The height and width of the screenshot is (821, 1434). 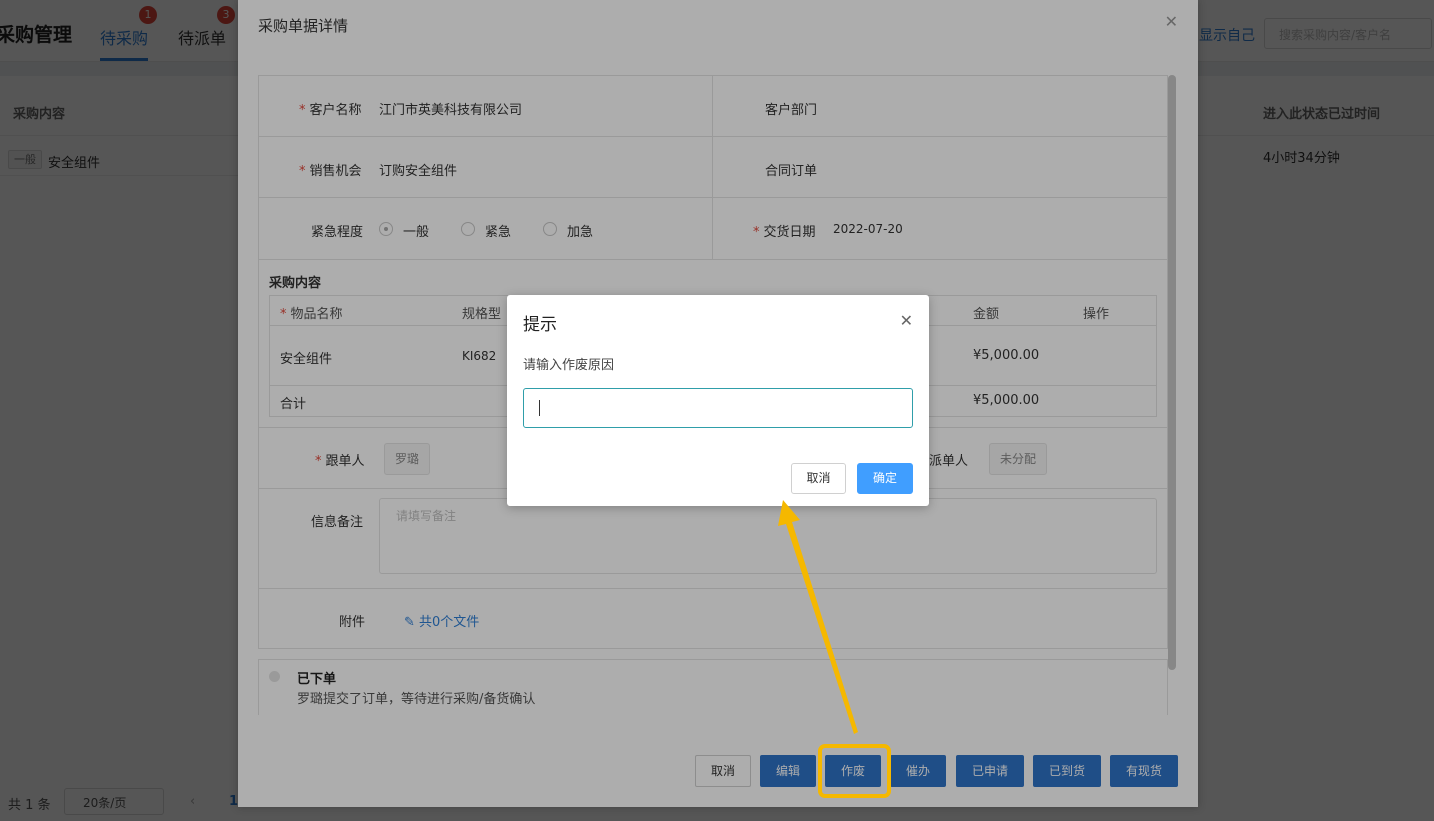 I want to click on text-caret, so click(x=539, y=408).